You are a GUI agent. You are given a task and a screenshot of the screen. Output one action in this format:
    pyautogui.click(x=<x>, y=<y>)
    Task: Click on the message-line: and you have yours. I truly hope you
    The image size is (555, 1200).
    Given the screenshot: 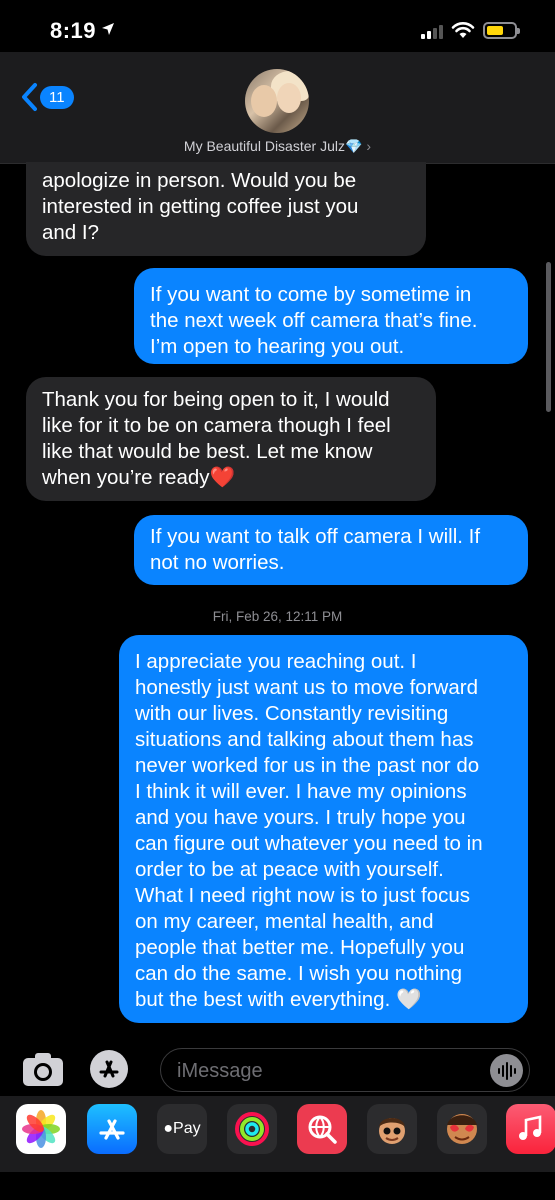 What is the action you would take?
    pyautogui.click(x=300, y=817)
    